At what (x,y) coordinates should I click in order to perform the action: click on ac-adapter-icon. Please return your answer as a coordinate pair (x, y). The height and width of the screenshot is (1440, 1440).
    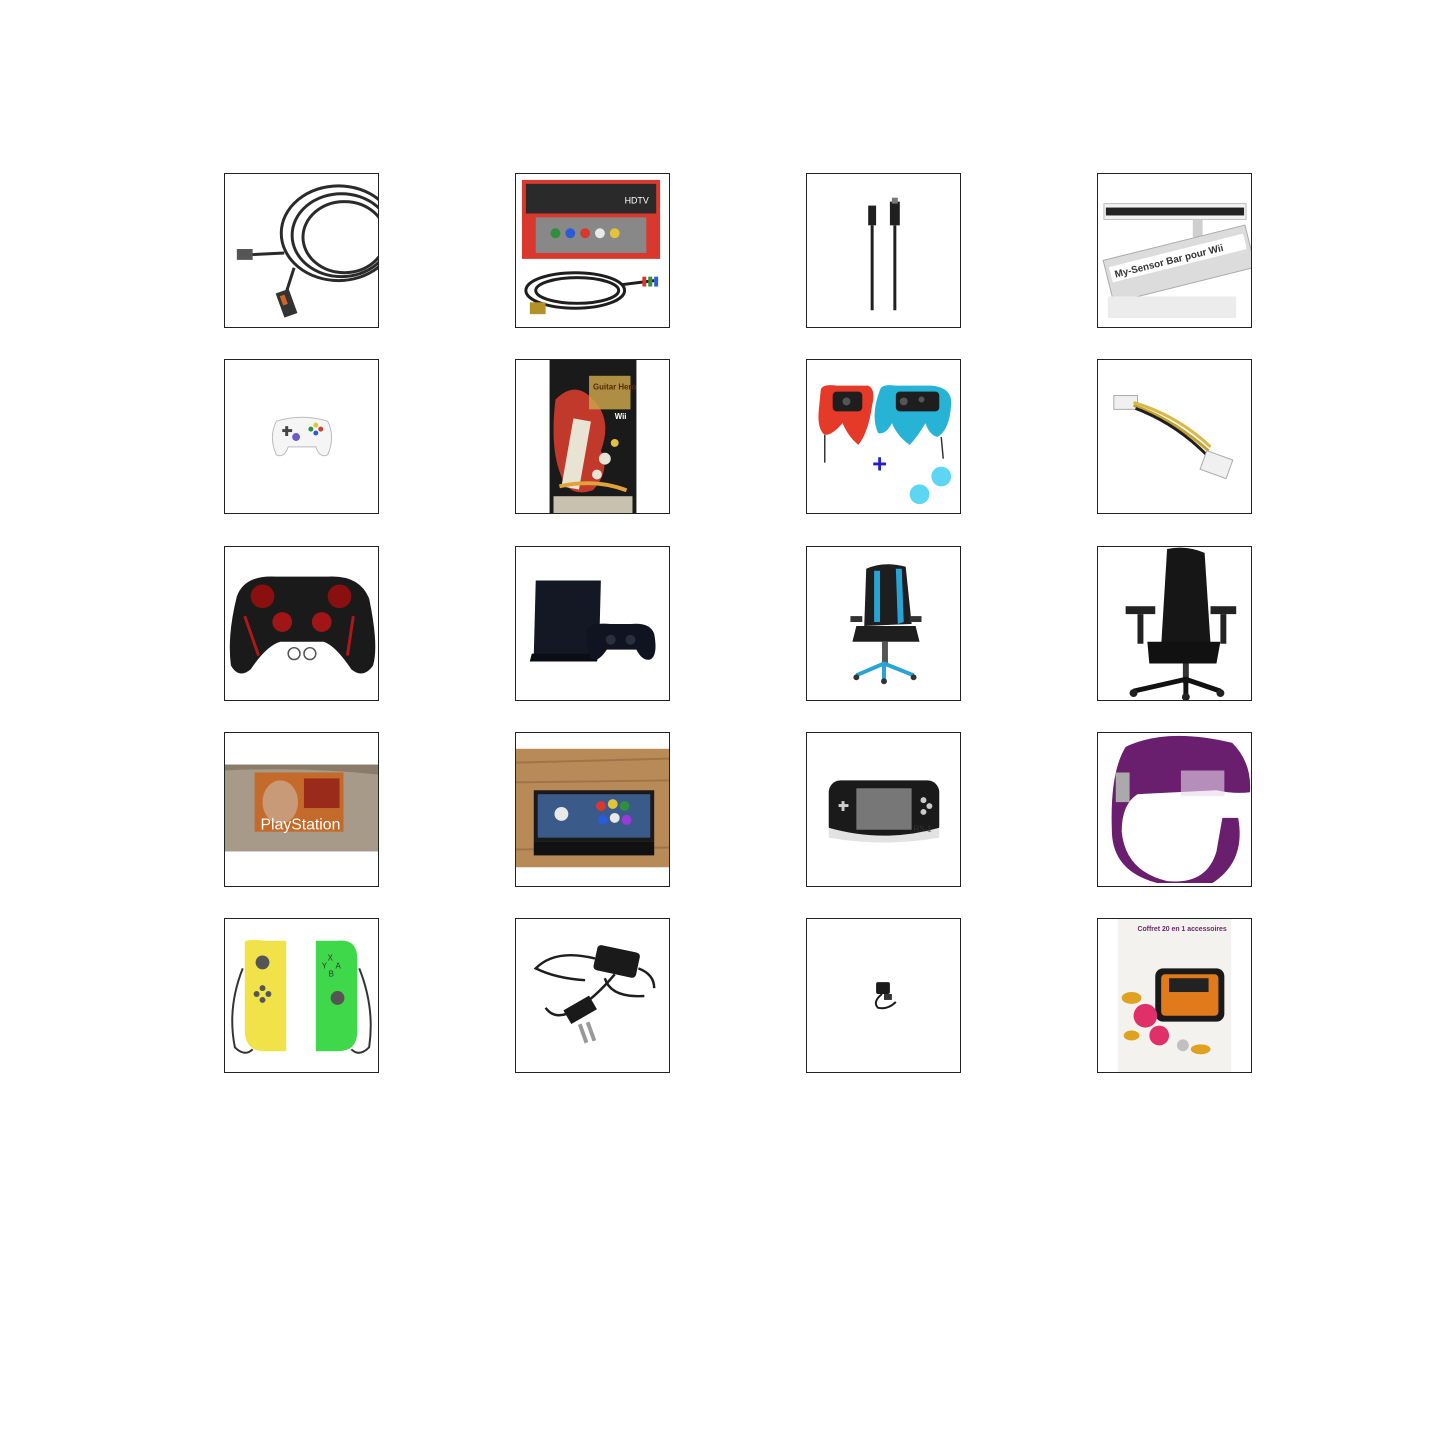
    Looking at the image, I should click on (594, 994).